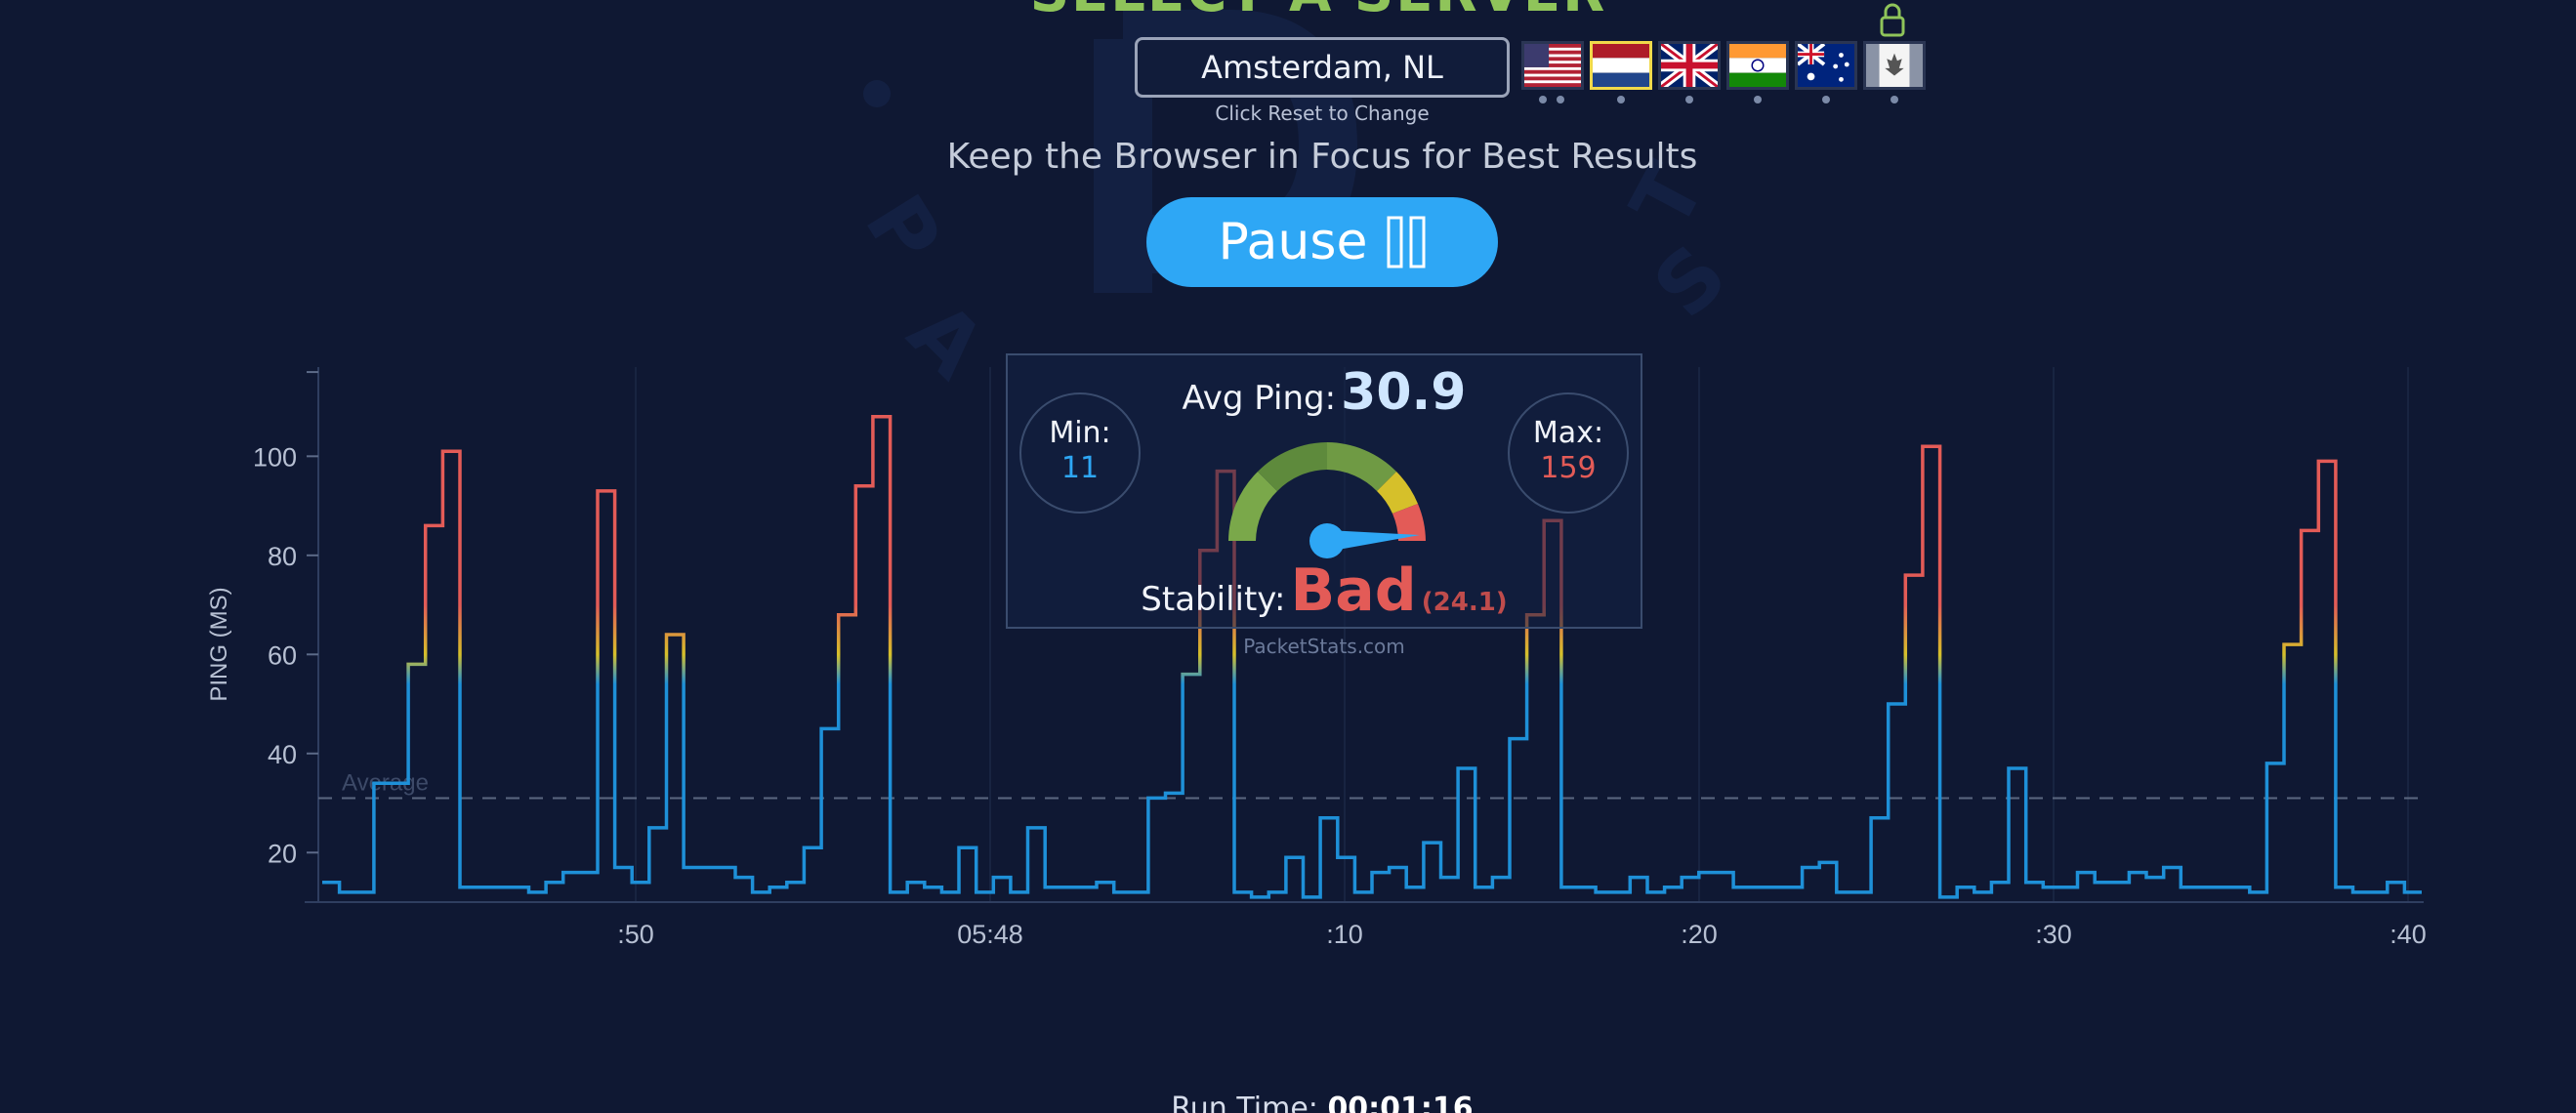 The height and width of the screenshot is (1113, 2576). I want to click on stability-score: (24.1), so click(1464, 603).